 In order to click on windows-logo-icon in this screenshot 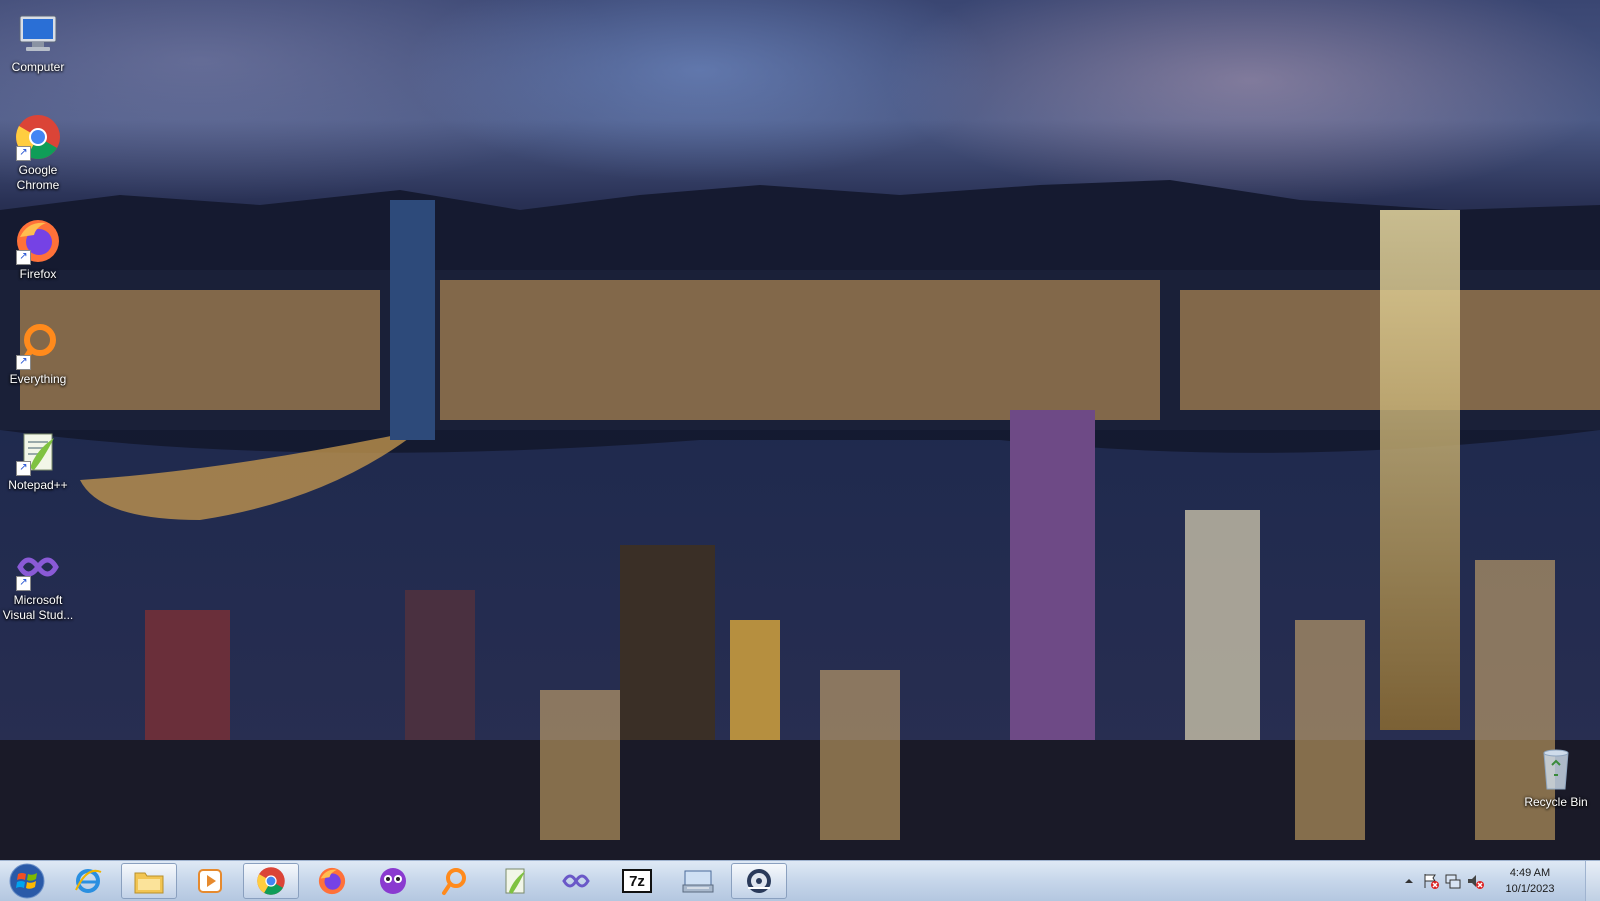, I will do `click(27, 881)`.